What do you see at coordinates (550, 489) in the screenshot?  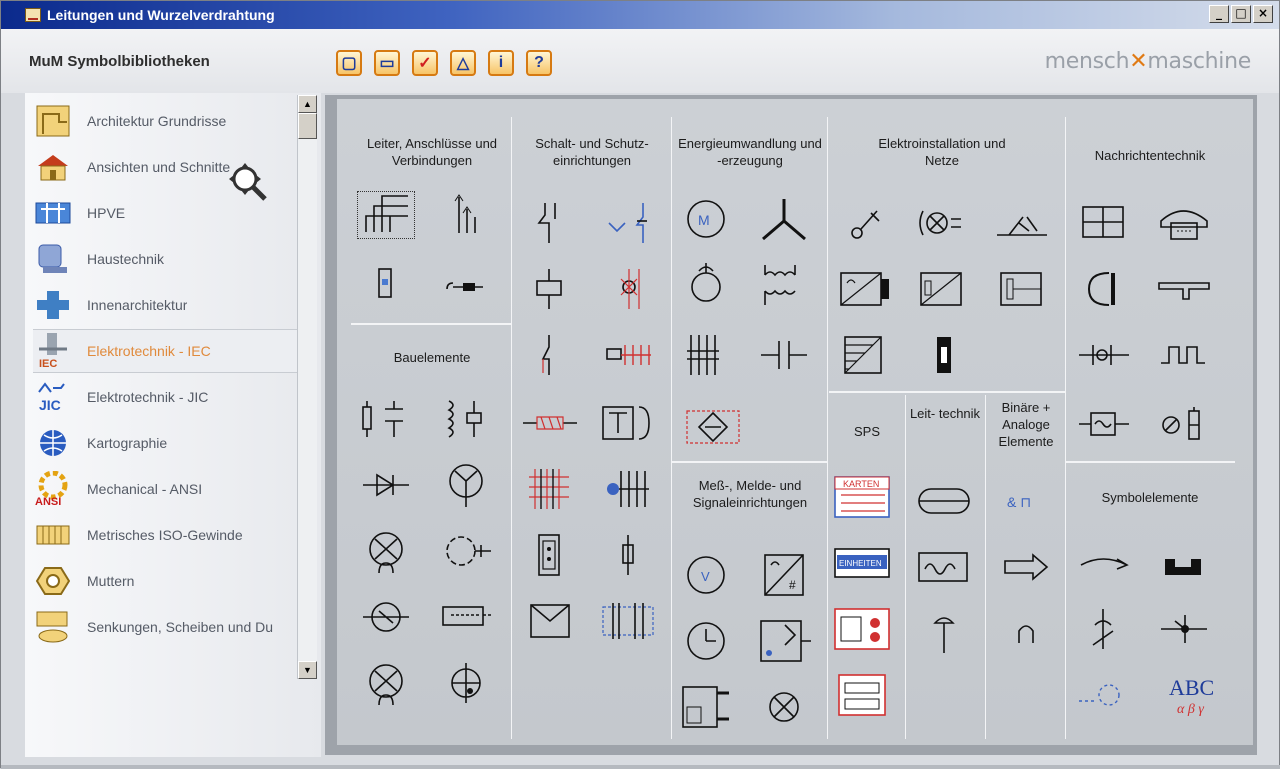 I see `symbol-fuse-block` at bounding box center [550, 489].